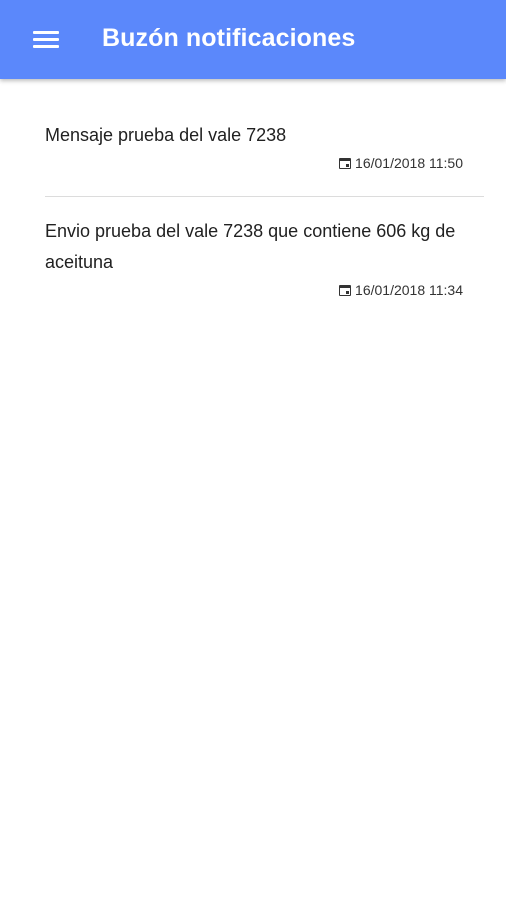  I want to click on page-title: Buzón notificaciones, so click(229, 38).